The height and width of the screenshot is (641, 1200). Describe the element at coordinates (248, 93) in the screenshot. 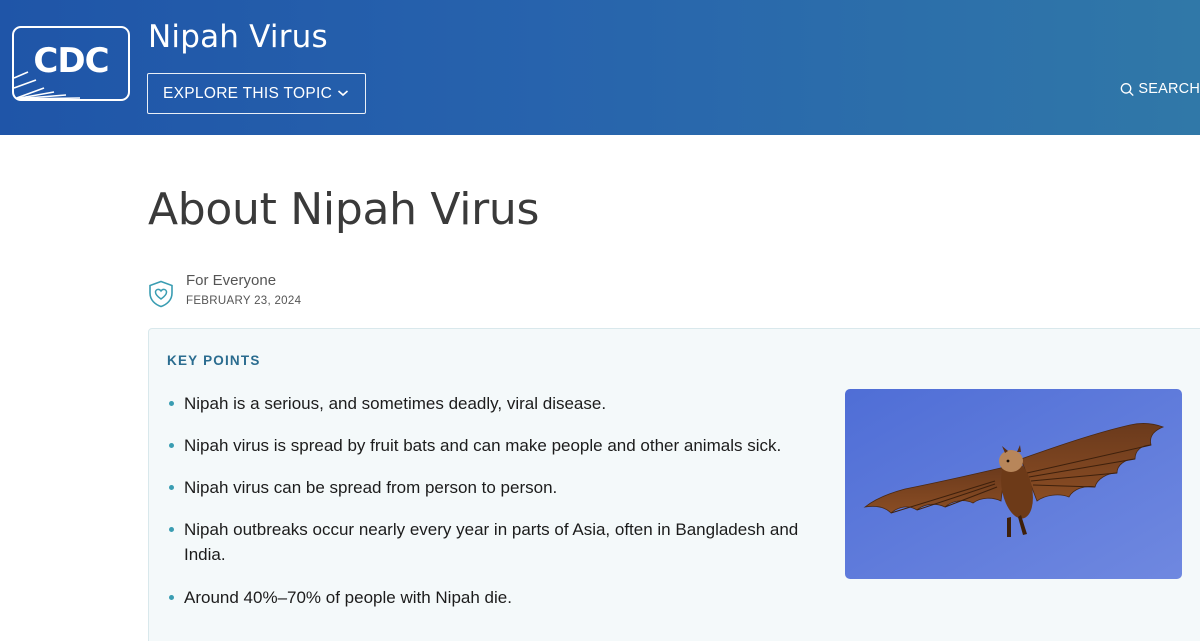

I see `explore-topic-label: EXPLORE THIS TOPIC` at that location.